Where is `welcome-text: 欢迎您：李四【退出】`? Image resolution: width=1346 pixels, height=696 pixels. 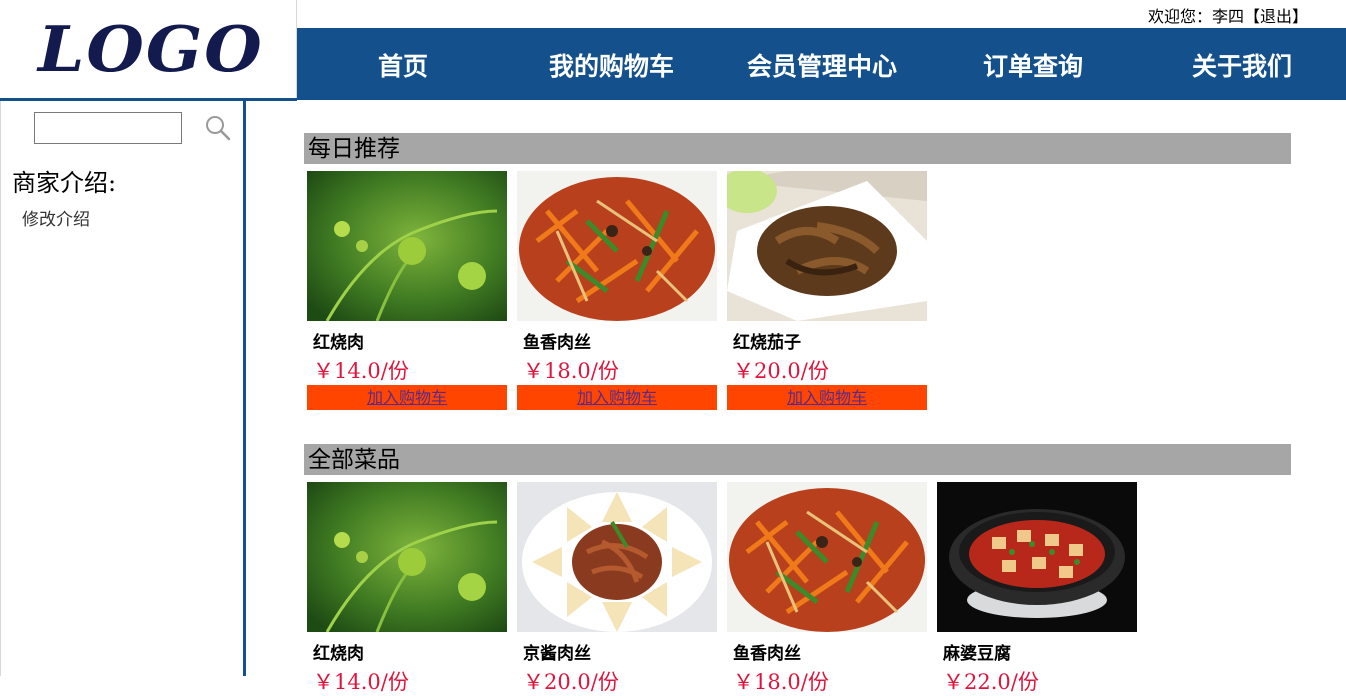
welcome-text: 欢迎您：李四【退出】 is located at coordinates (1228, 15).